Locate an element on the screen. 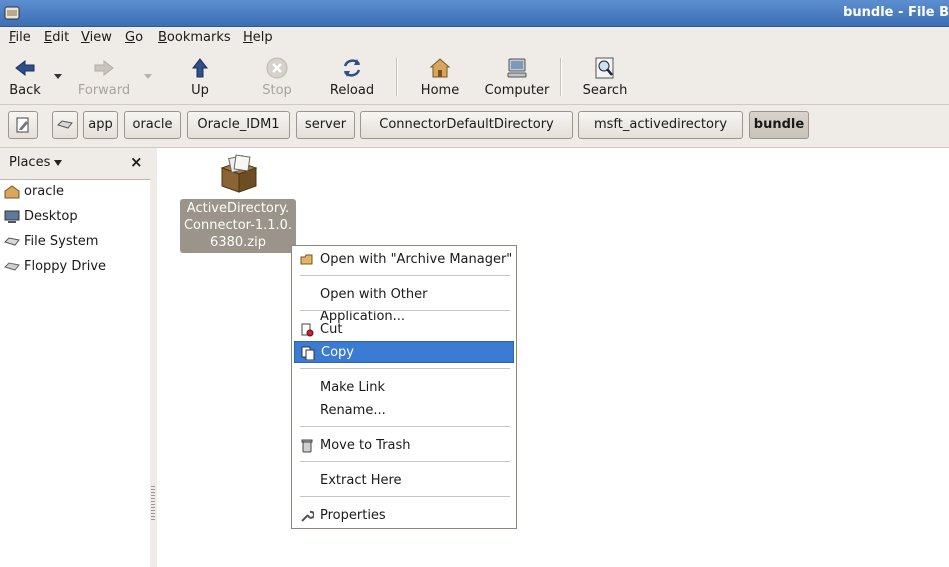 The width and height of the screenshot is (949, 567). reload-icon is located at coordinates (352, 68).